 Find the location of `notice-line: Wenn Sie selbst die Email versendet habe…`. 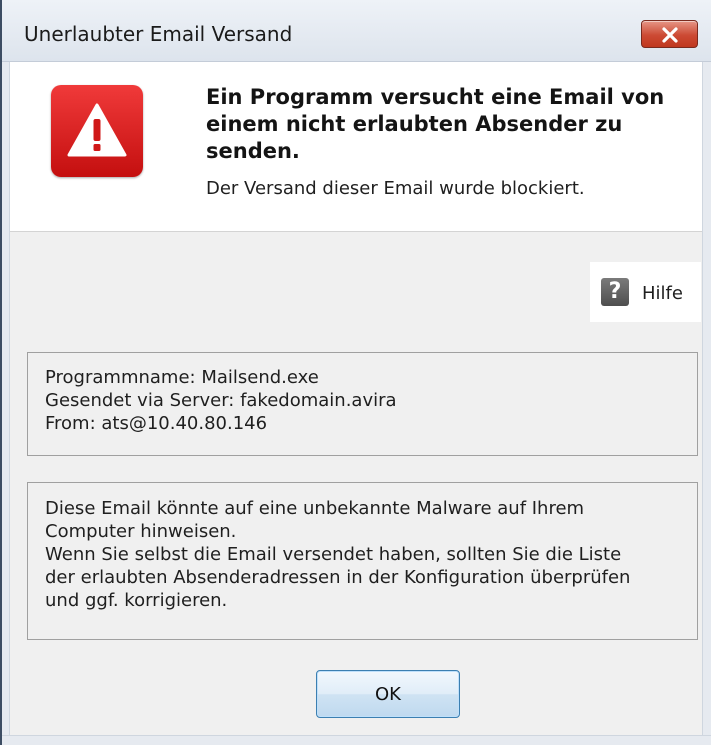

notice-line: Wenn Sie selbst die Email versendet habe… is located at coordinates (333, 554).